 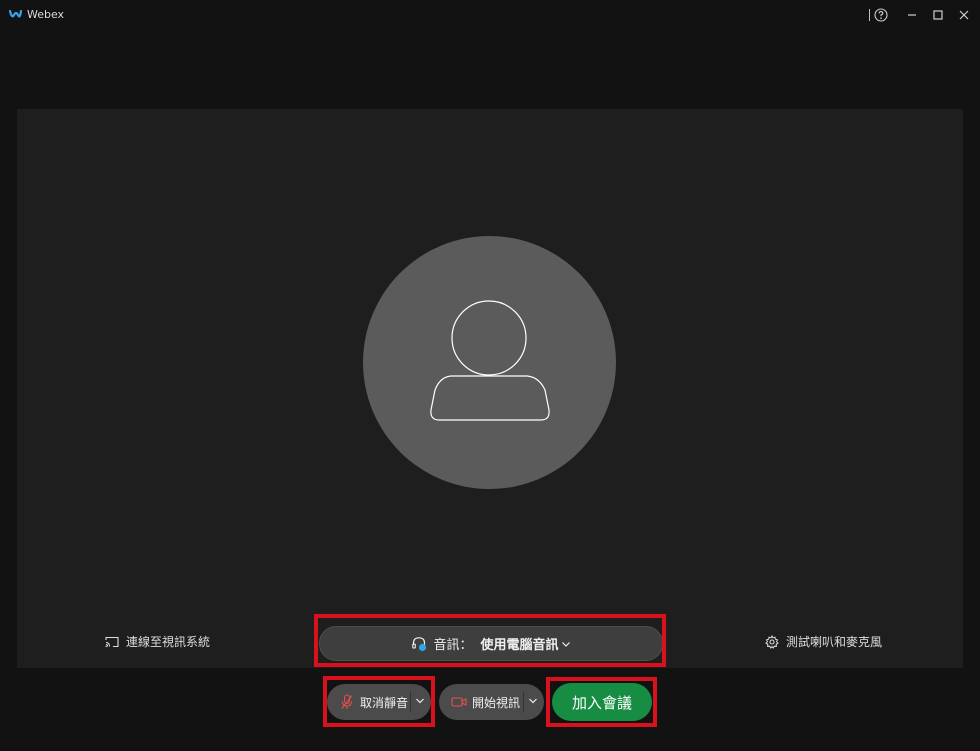 I want to click on titlebar-separator, so click(x=869, y=15).